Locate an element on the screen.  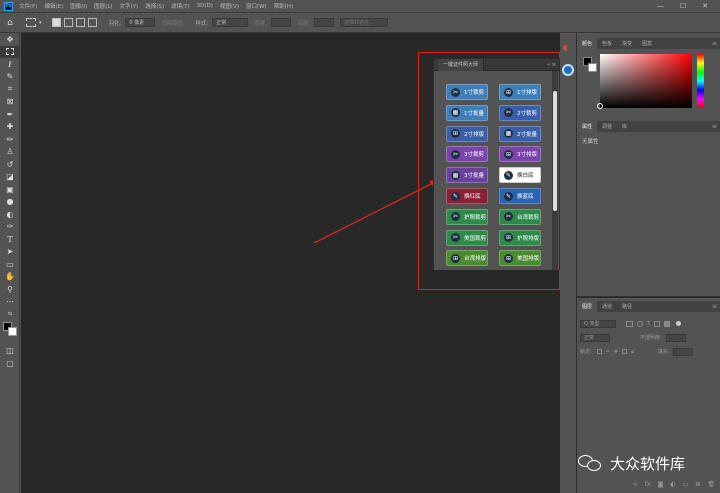
filter-pixel-icon is located at coordinates (629, 323).